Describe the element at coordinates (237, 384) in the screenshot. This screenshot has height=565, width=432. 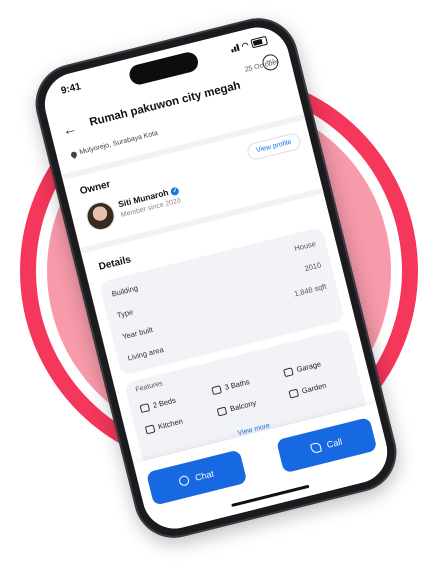
I see `feature-label: 3 Baths` at that location.